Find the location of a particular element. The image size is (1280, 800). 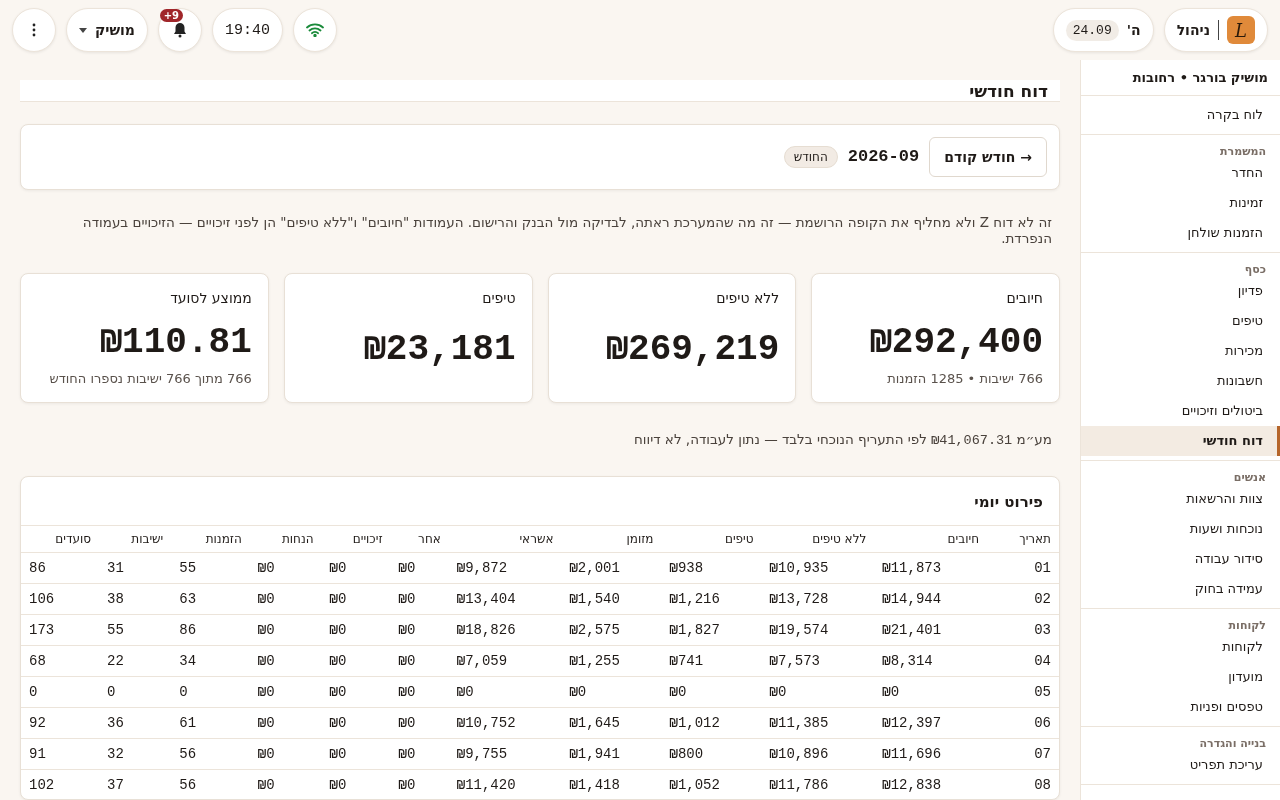

column-header: הזמנות is located at coordinates (210, 539).